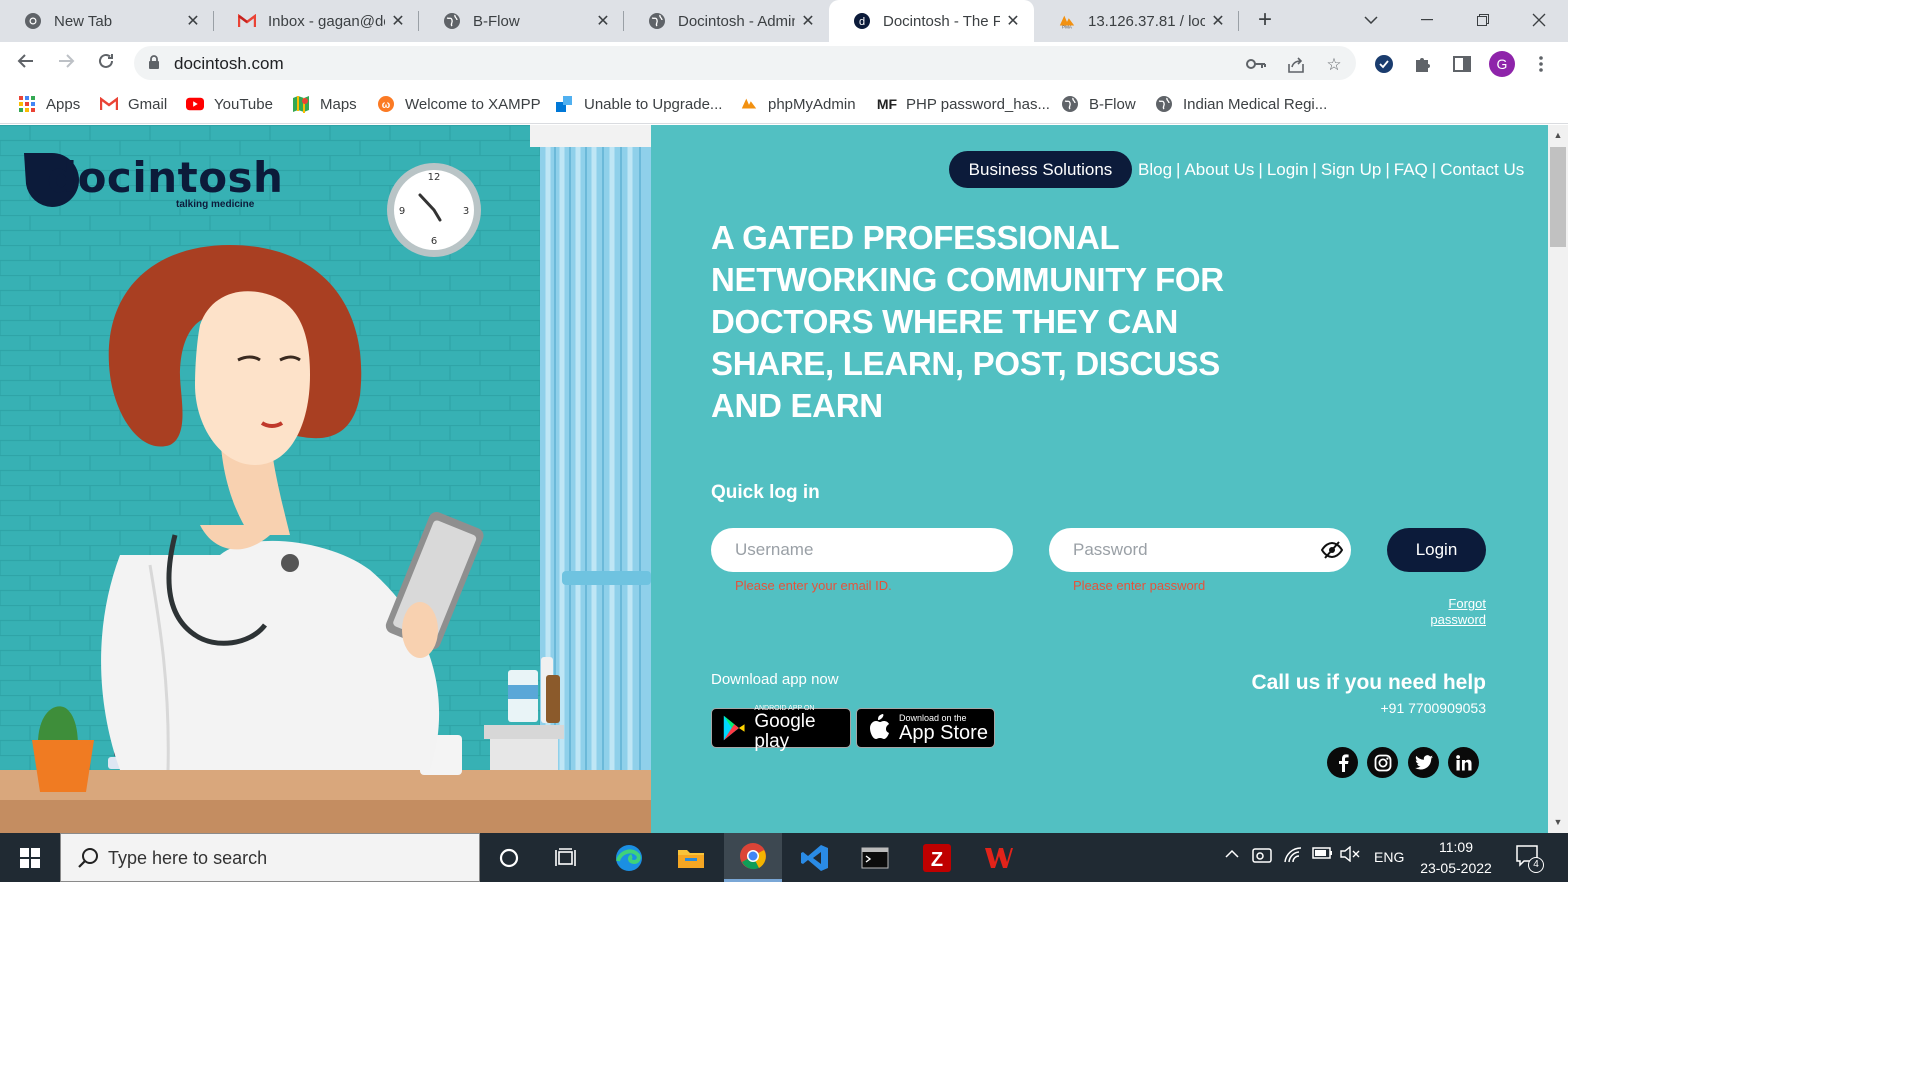 The width and height of the screenshot is (1920, 1080). What do you see at coordinates (1438, 612) in the screenshot?
I see `forgot-password-link: Forgot password` at bounding box center [1438, 612].